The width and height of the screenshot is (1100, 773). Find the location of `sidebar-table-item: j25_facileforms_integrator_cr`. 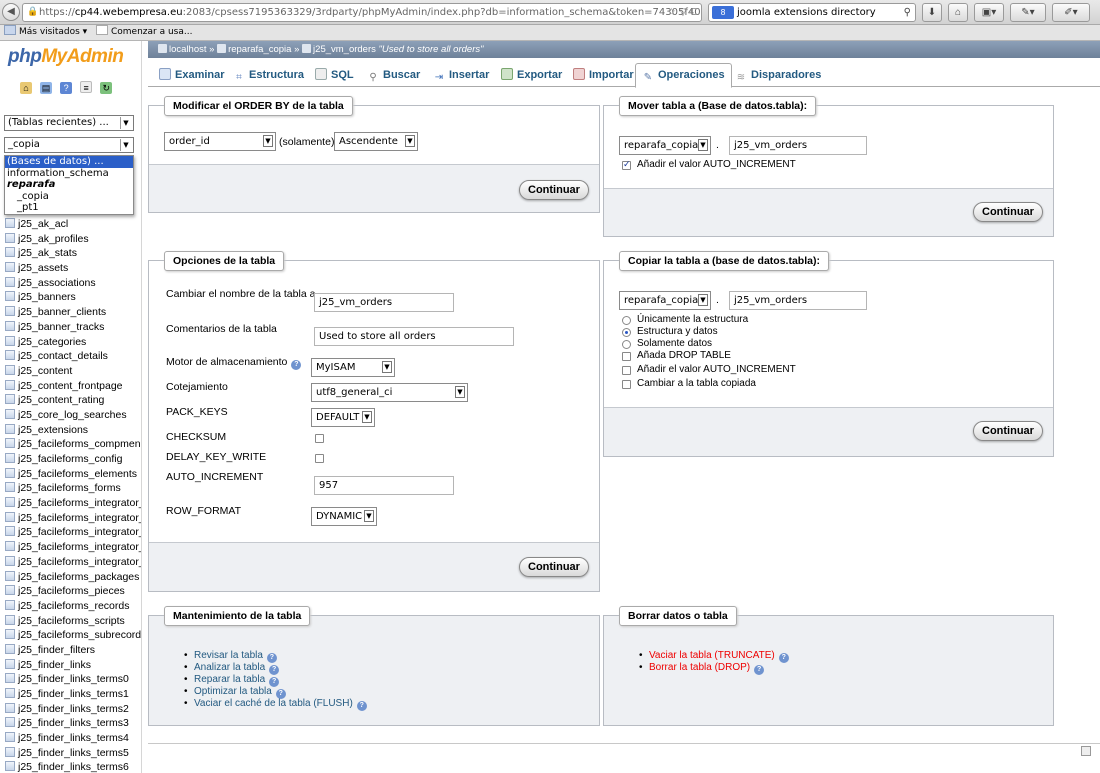

sidebar-table-item: j25_facileforms_integrator_cr is located at coordinates (70, 503).